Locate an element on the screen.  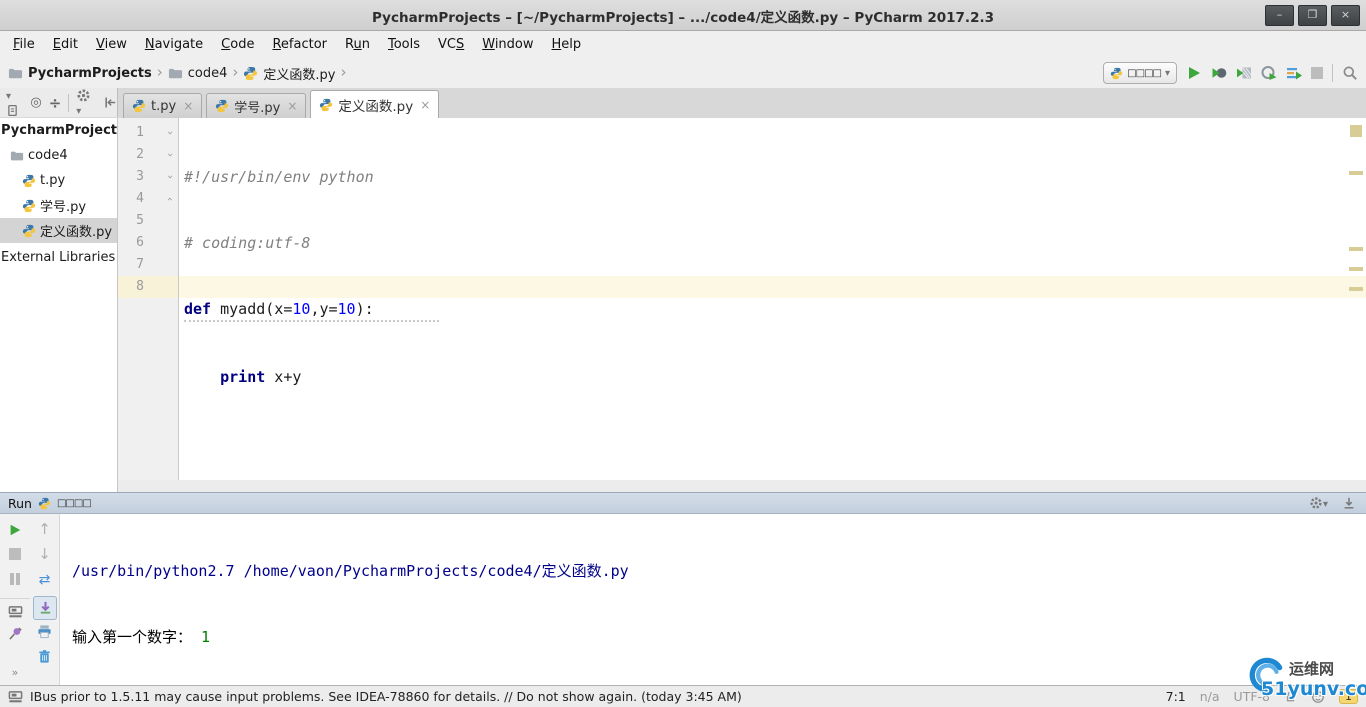
print-icon is located at coordinates (44, 631).